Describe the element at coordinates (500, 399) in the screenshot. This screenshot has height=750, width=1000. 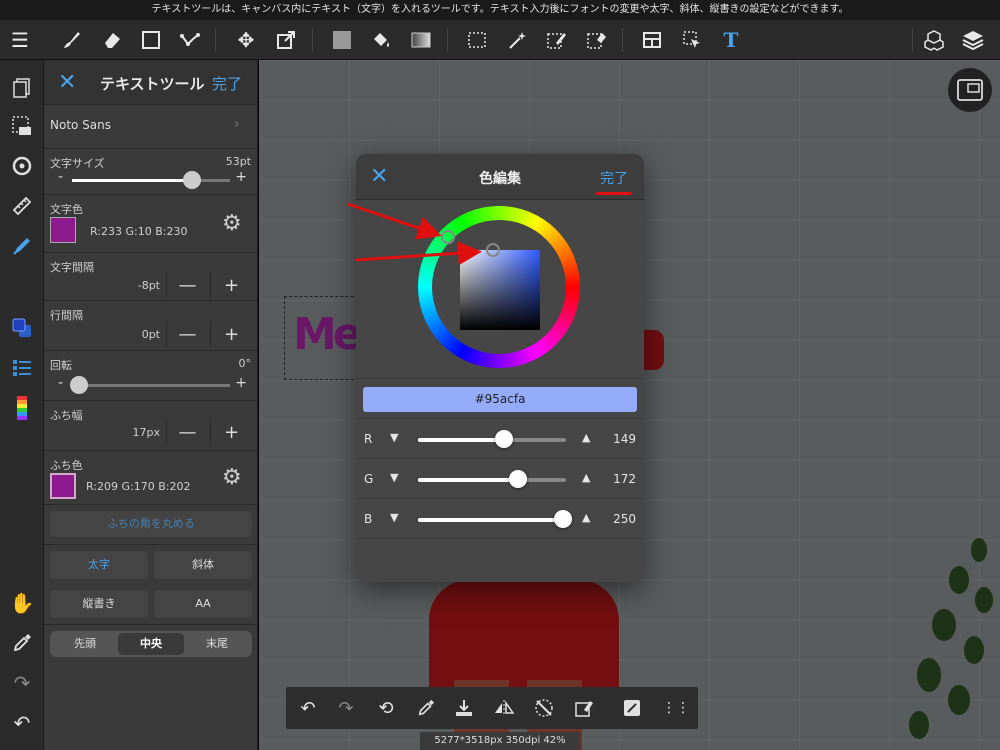
I see `hex-input: #95acfa` at that location.